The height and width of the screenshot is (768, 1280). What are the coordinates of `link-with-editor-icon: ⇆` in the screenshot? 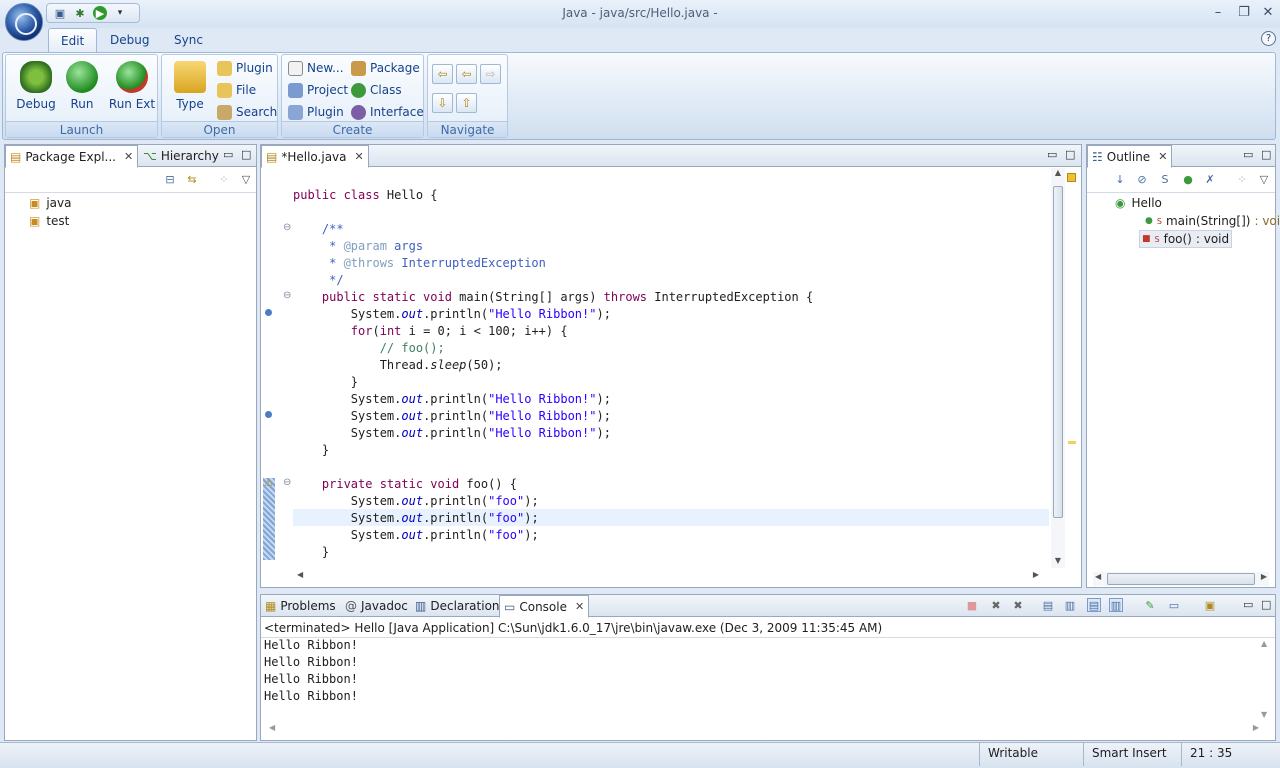 It's located at (192, 180).